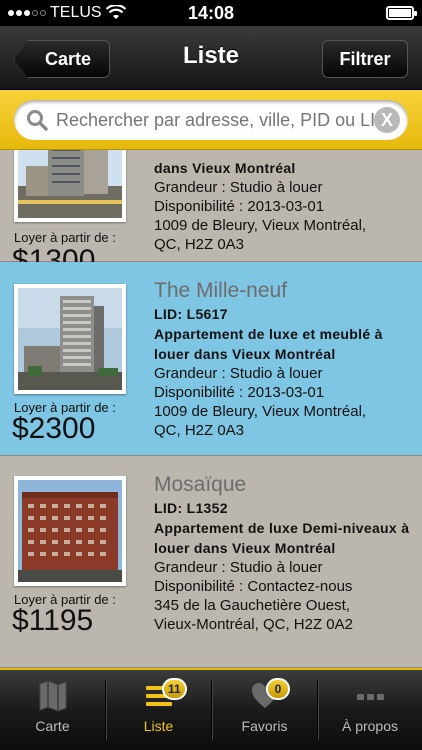 This screenshot has width=422, height=750. What do you see at coordinates (387, 120) in the screenshot?
I see `clear-search-button: X` at bounding box center [387, 120].